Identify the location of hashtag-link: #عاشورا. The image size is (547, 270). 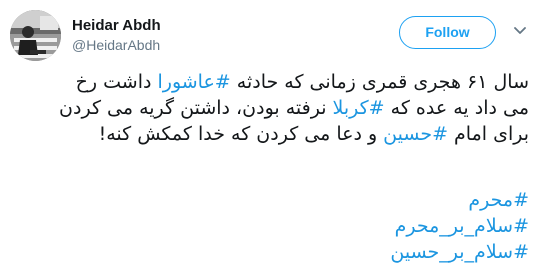
(193, 82).